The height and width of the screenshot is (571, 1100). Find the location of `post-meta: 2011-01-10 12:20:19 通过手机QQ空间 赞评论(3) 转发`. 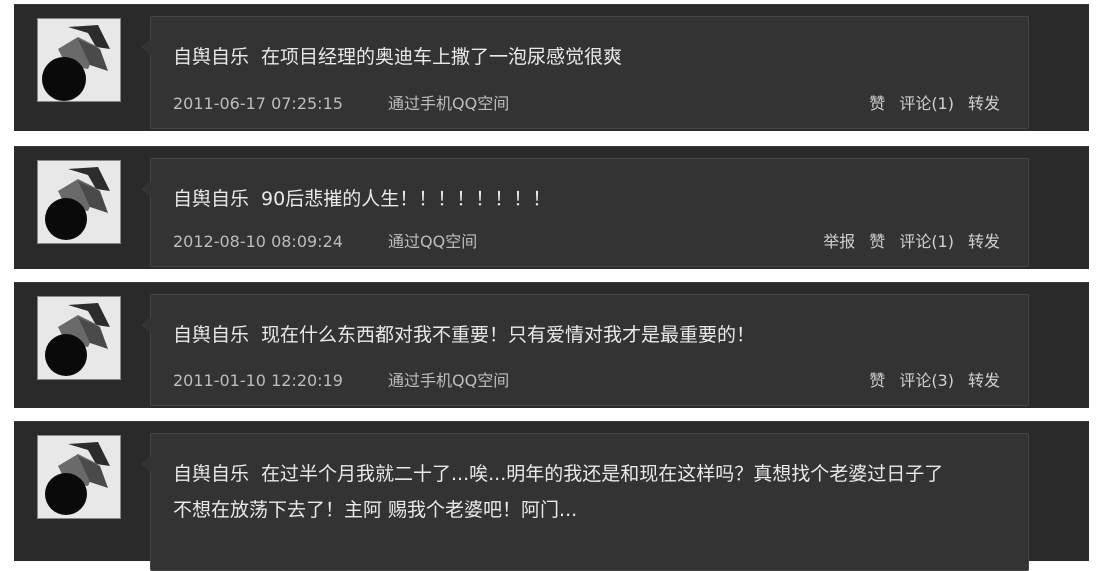

post-meta: 2011-01-10 12:20:19 通过手机QQ空间 赞评论(3) 转发 is located at coordinates (586, 381).